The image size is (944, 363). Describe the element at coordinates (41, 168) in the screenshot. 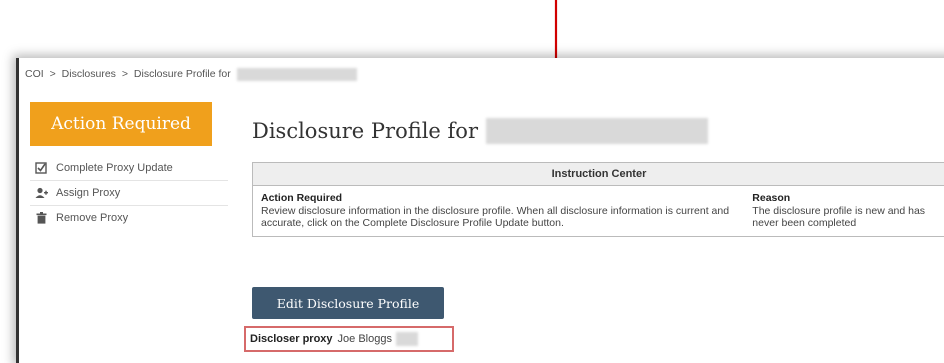

I see `checkbox-icon` at that location.